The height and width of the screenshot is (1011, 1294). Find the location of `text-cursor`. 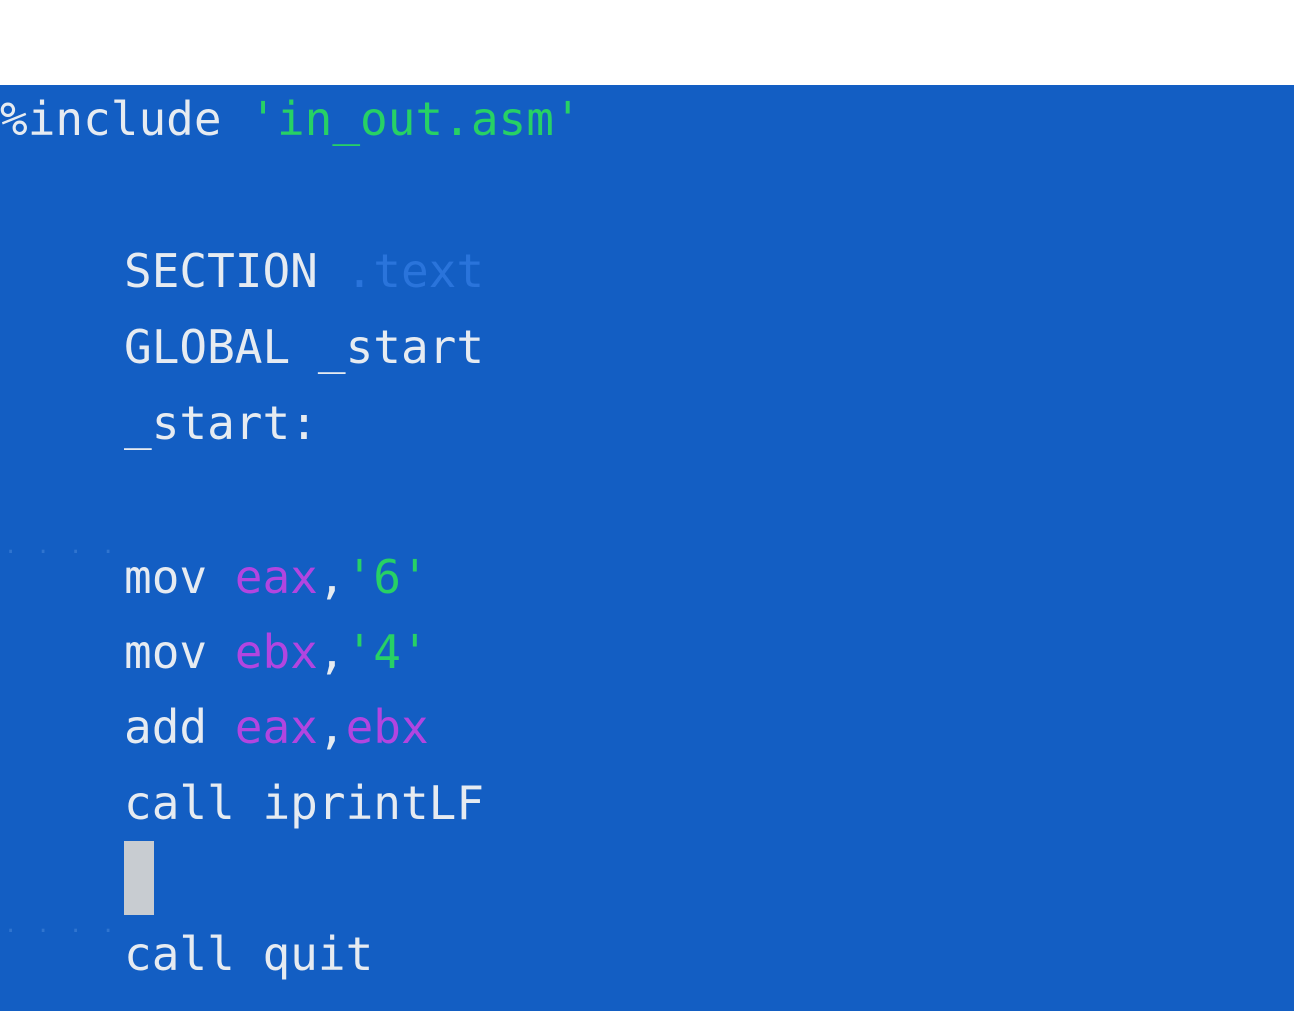

text-cursor is located at coordinates (139, 878).